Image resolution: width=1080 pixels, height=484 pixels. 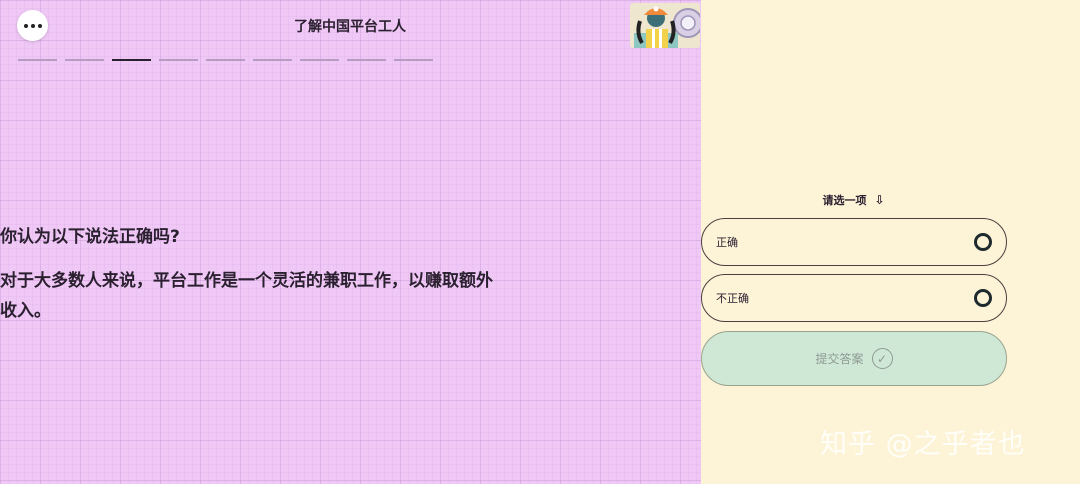 What do you see at coordinates (879, 200) in the screenshot?
I see `down-arrow-icon: ⇩` at bounding box center [879, 200].